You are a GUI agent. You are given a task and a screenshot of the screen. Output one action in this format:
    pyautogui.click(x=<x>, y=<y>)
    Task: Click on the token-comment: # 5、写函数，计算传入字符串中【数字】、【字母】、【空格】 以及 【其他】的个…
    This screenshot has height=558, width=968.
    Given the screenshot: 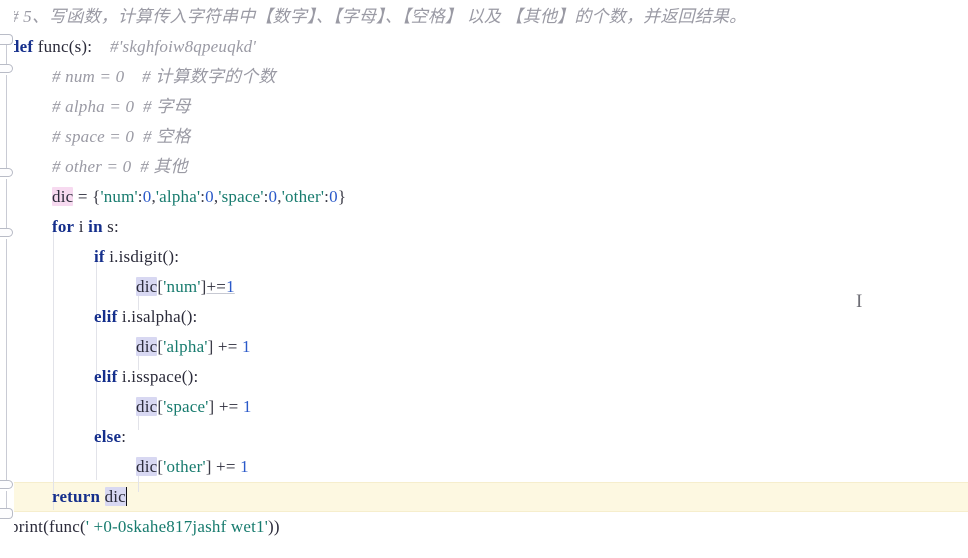 What is the action you would take?
    pyautogui.click(x=378, y=16)
    